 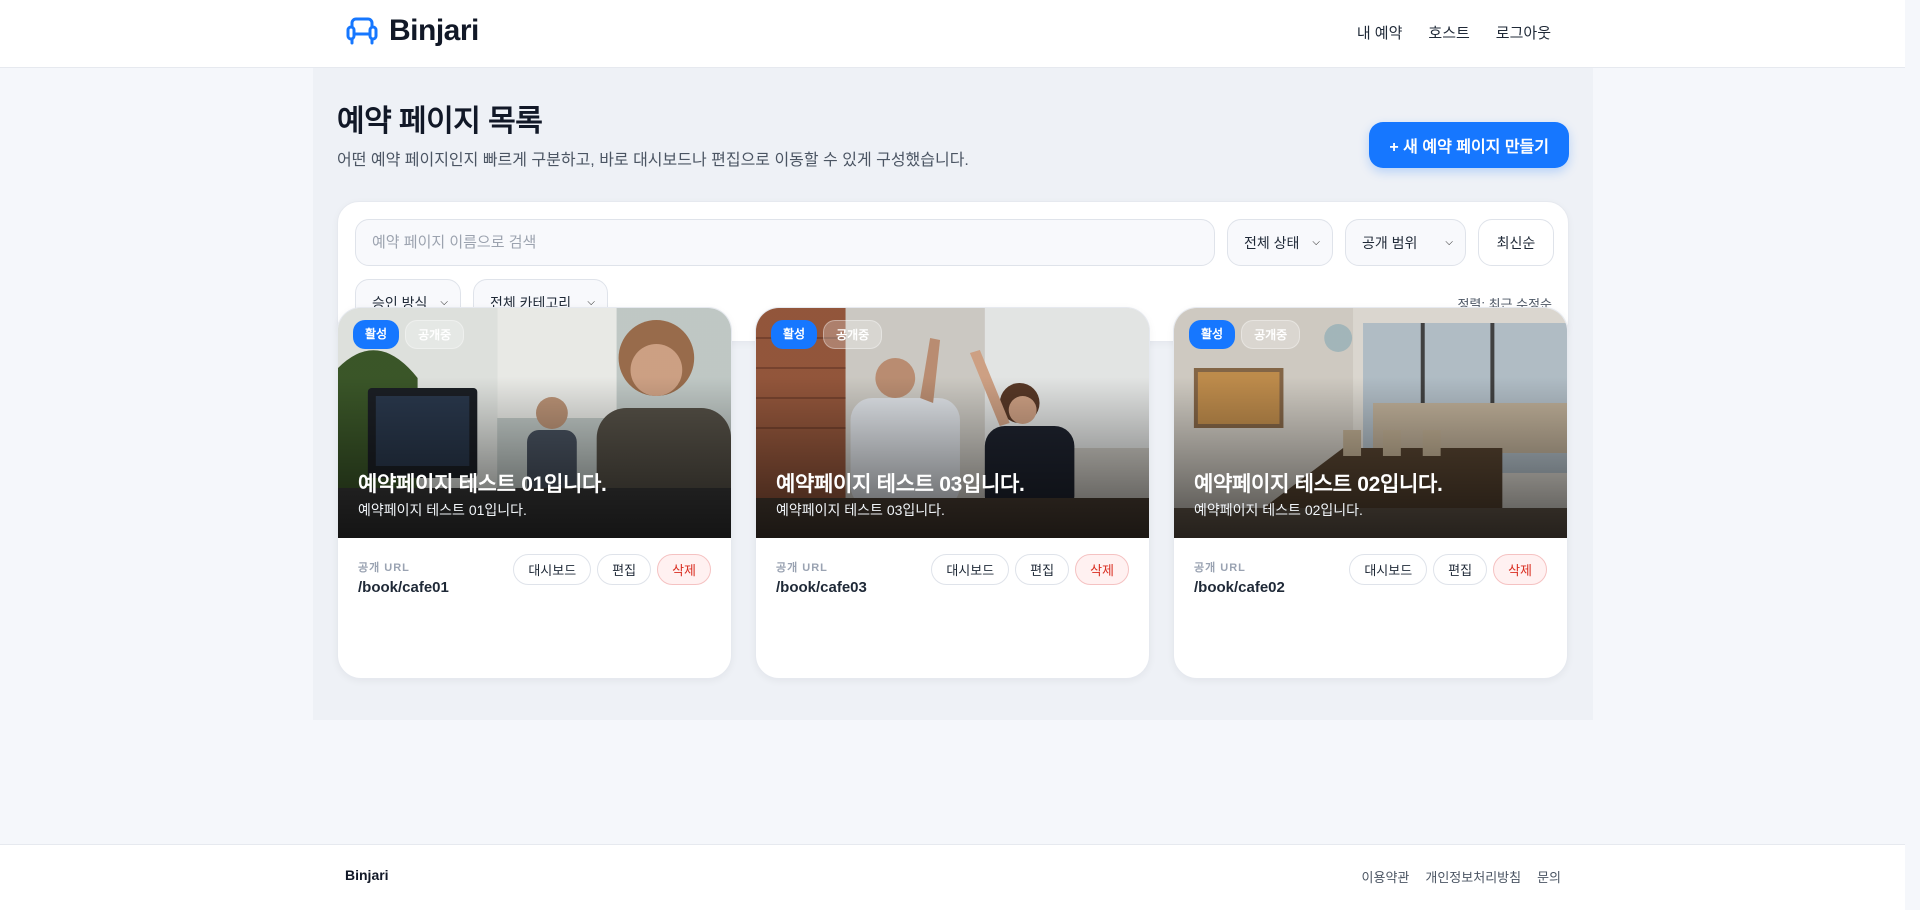 I want to click on public-url: /book/cafe03, so click(x=821, y=587).